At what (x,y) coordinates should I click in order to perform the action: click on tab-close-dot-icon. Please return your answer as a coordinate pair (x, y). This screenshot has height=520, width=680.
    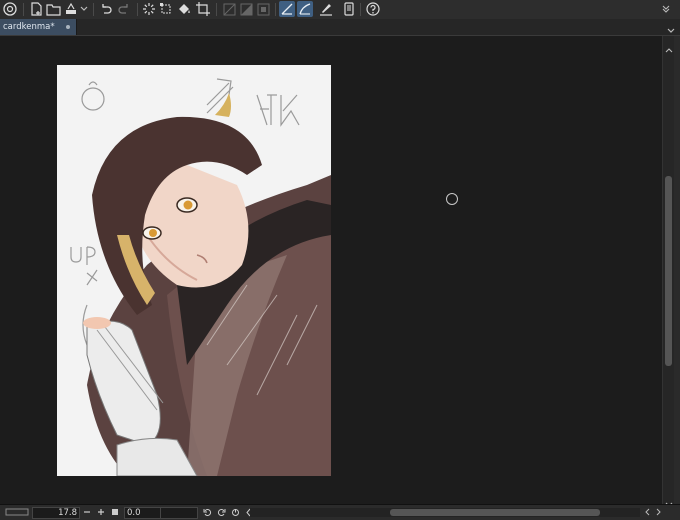
    Looking at the image, I should click on (68, 27).